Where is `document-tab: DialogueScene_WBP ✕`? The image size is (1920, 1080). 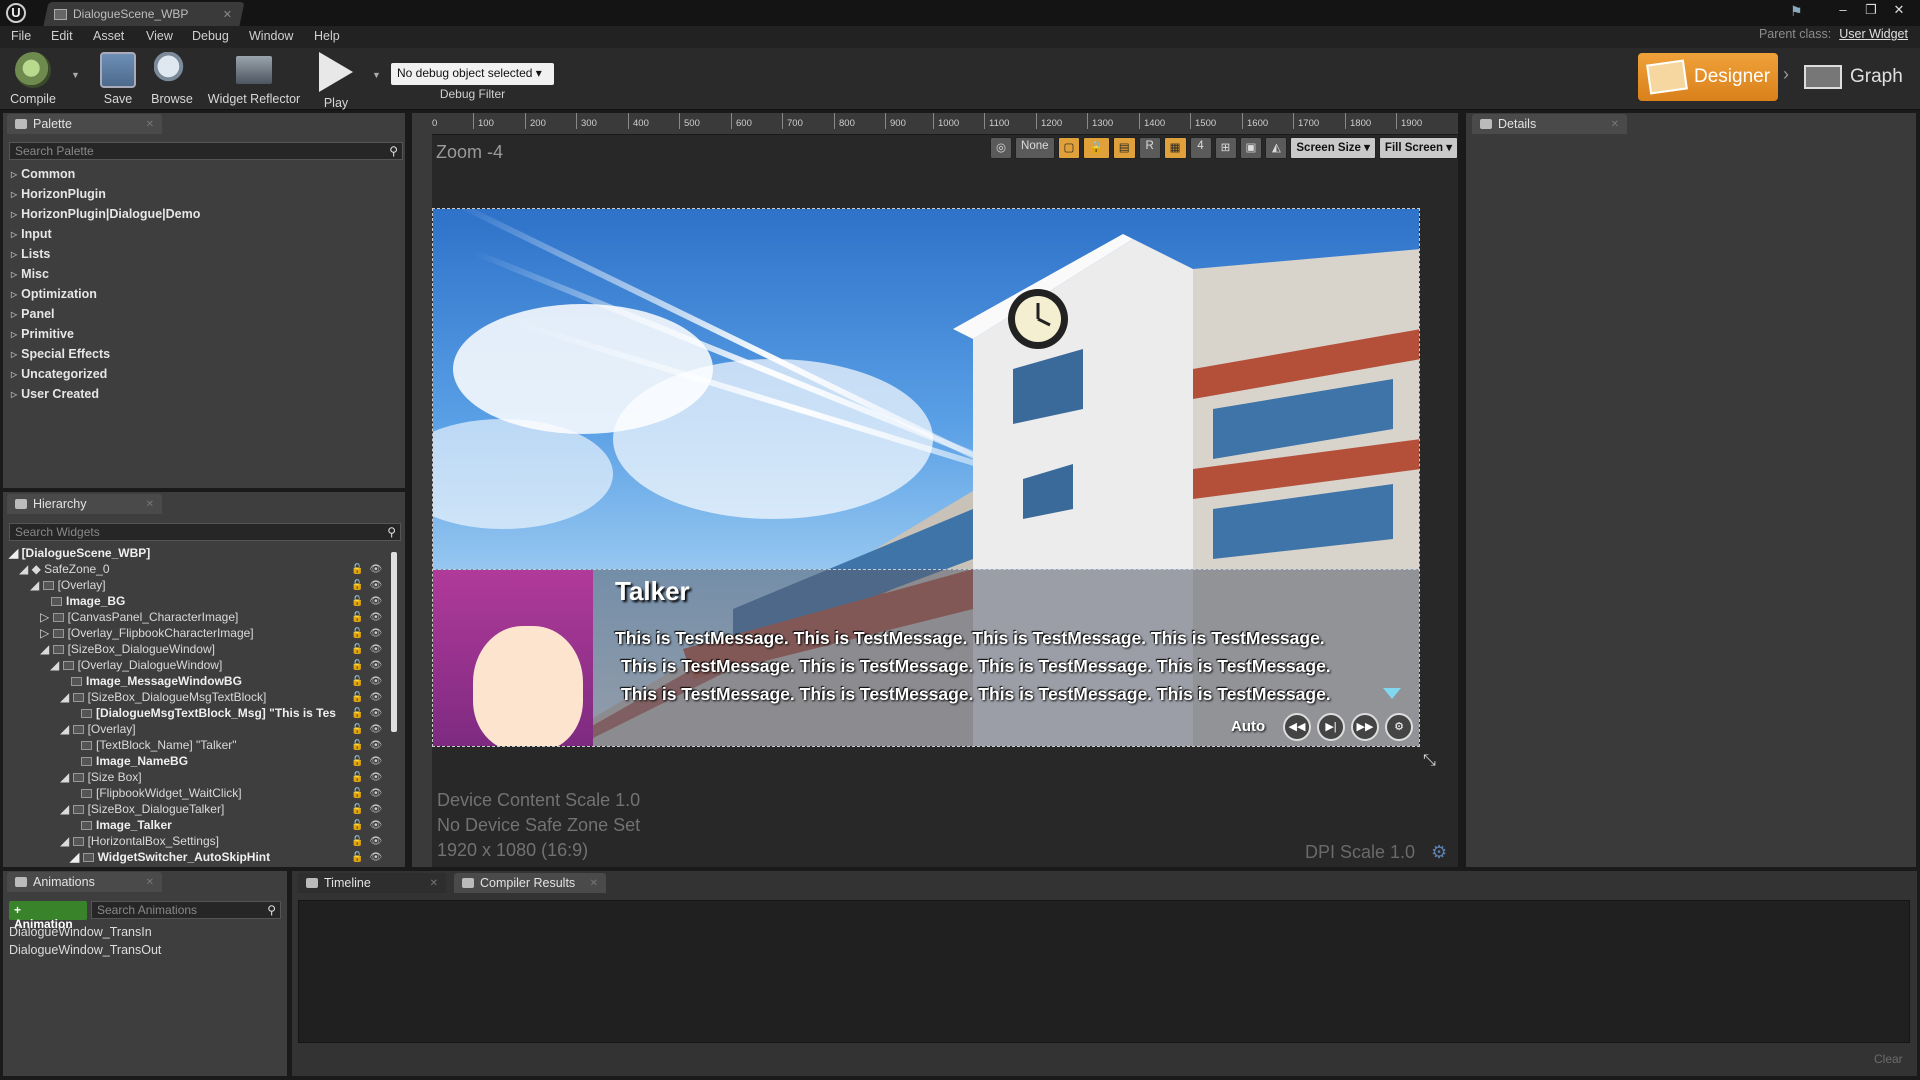 document-tab: DialogueScene_WBP ✕ is located at coordinates (147, 14).